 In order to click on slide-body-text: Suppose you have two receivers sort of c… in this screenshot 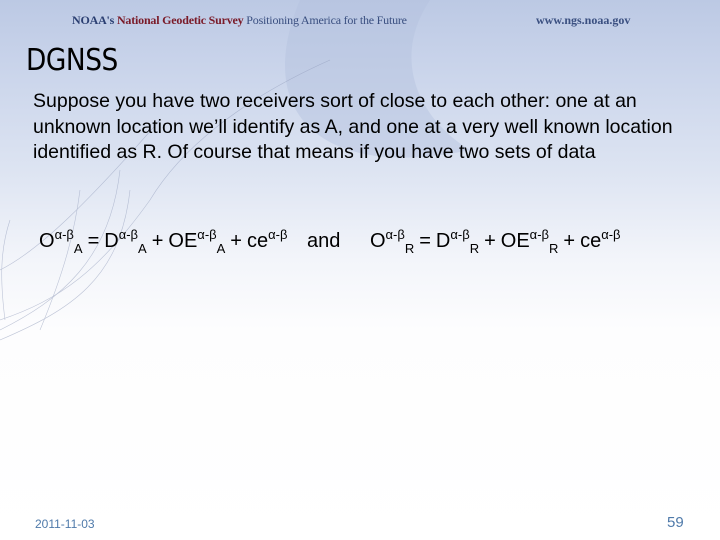, I will do `click(353, 127)`.